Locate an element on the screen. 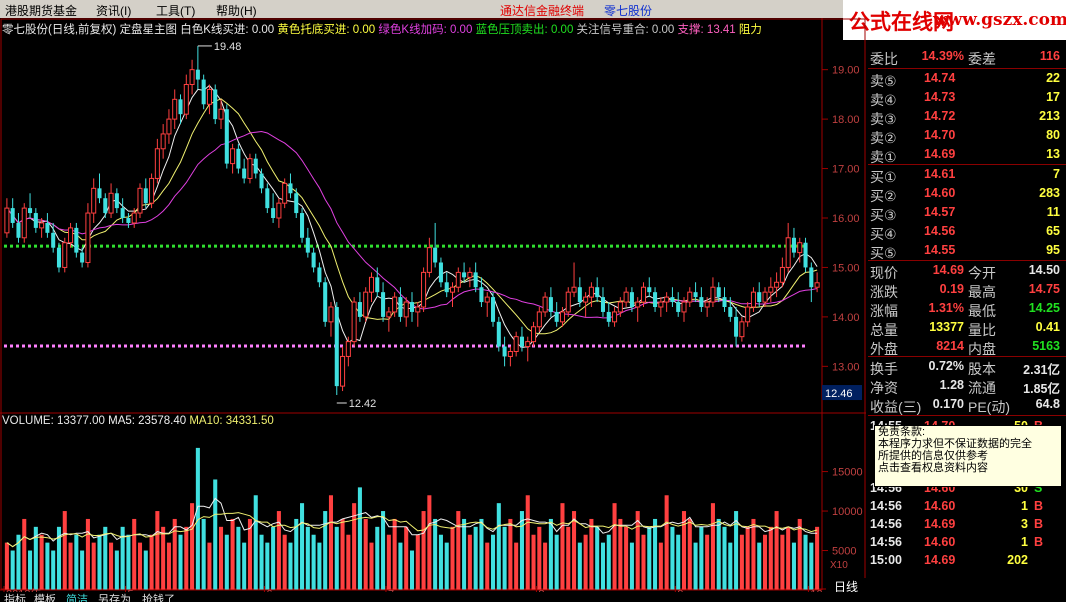  ask-row: 卖② 14.70 80 is located at coordinates (967, 136).